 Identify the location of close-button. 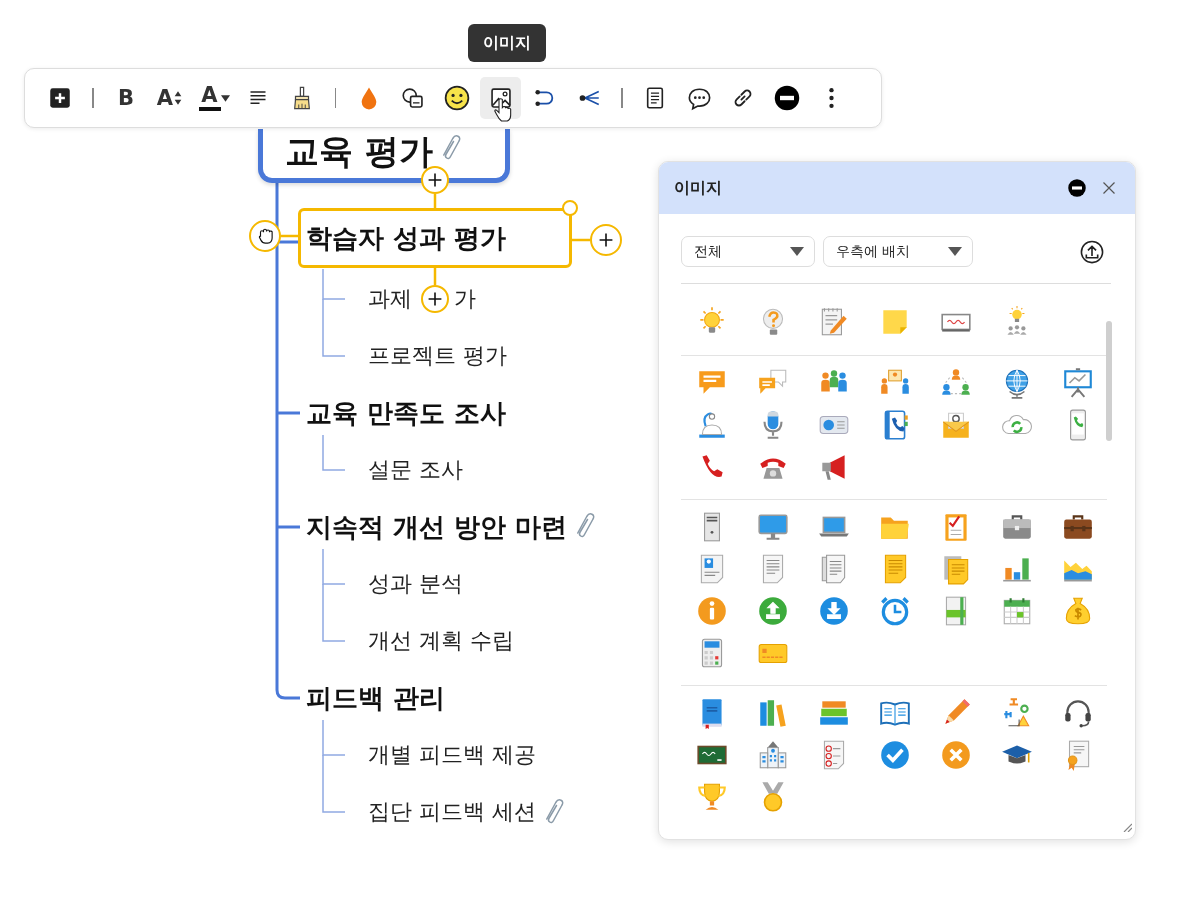
(1109, 188).